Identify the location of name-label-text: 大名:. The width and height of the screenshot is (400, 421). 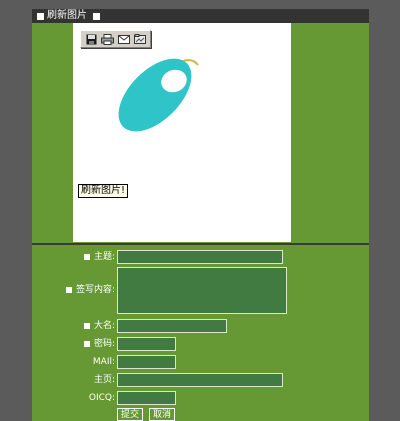
(104, 326).